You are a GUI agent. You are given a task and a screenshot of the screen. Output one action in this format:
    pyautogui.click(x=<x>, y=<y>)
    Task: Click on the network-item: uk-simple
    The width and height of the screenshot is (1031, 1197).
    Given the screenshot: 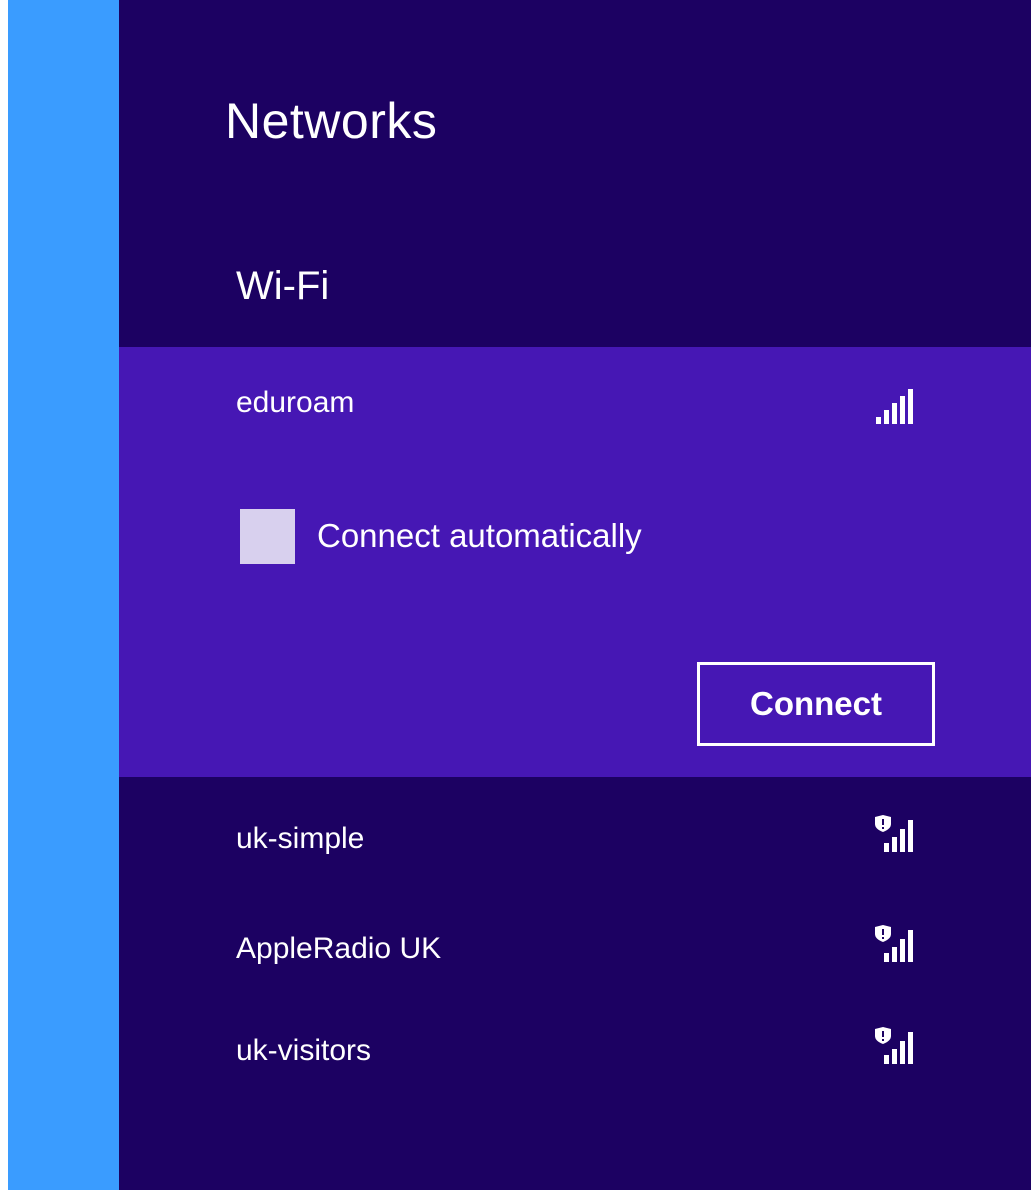 What is the action you would take?
    pyautogui.click(x=575, y=845)
    